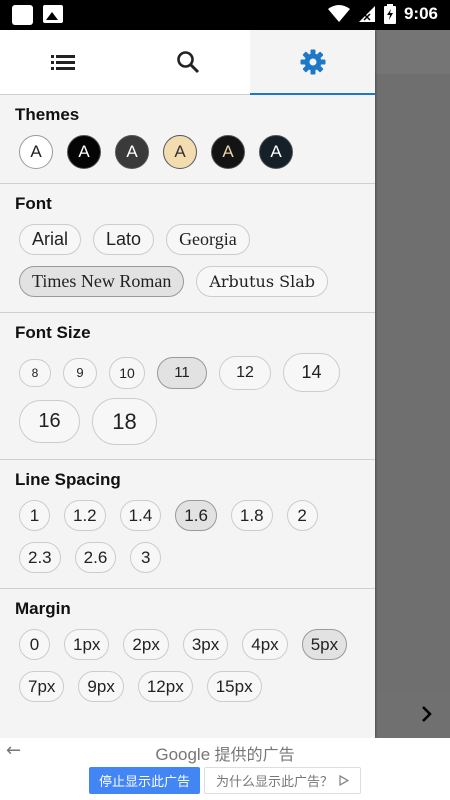 The image size is (450, 800). I want to click on ad-banner: ← Google 提供的广告 停止显示此广告 为什么显示此广告？, so click(225, 769).